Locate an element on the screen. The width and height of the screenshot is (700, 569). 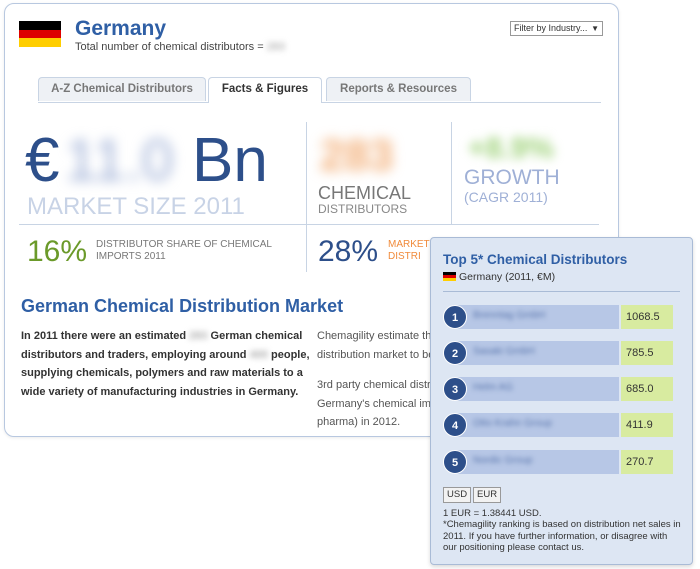
text-line: Germany's chemical imp is located at coordinates (374, 403).